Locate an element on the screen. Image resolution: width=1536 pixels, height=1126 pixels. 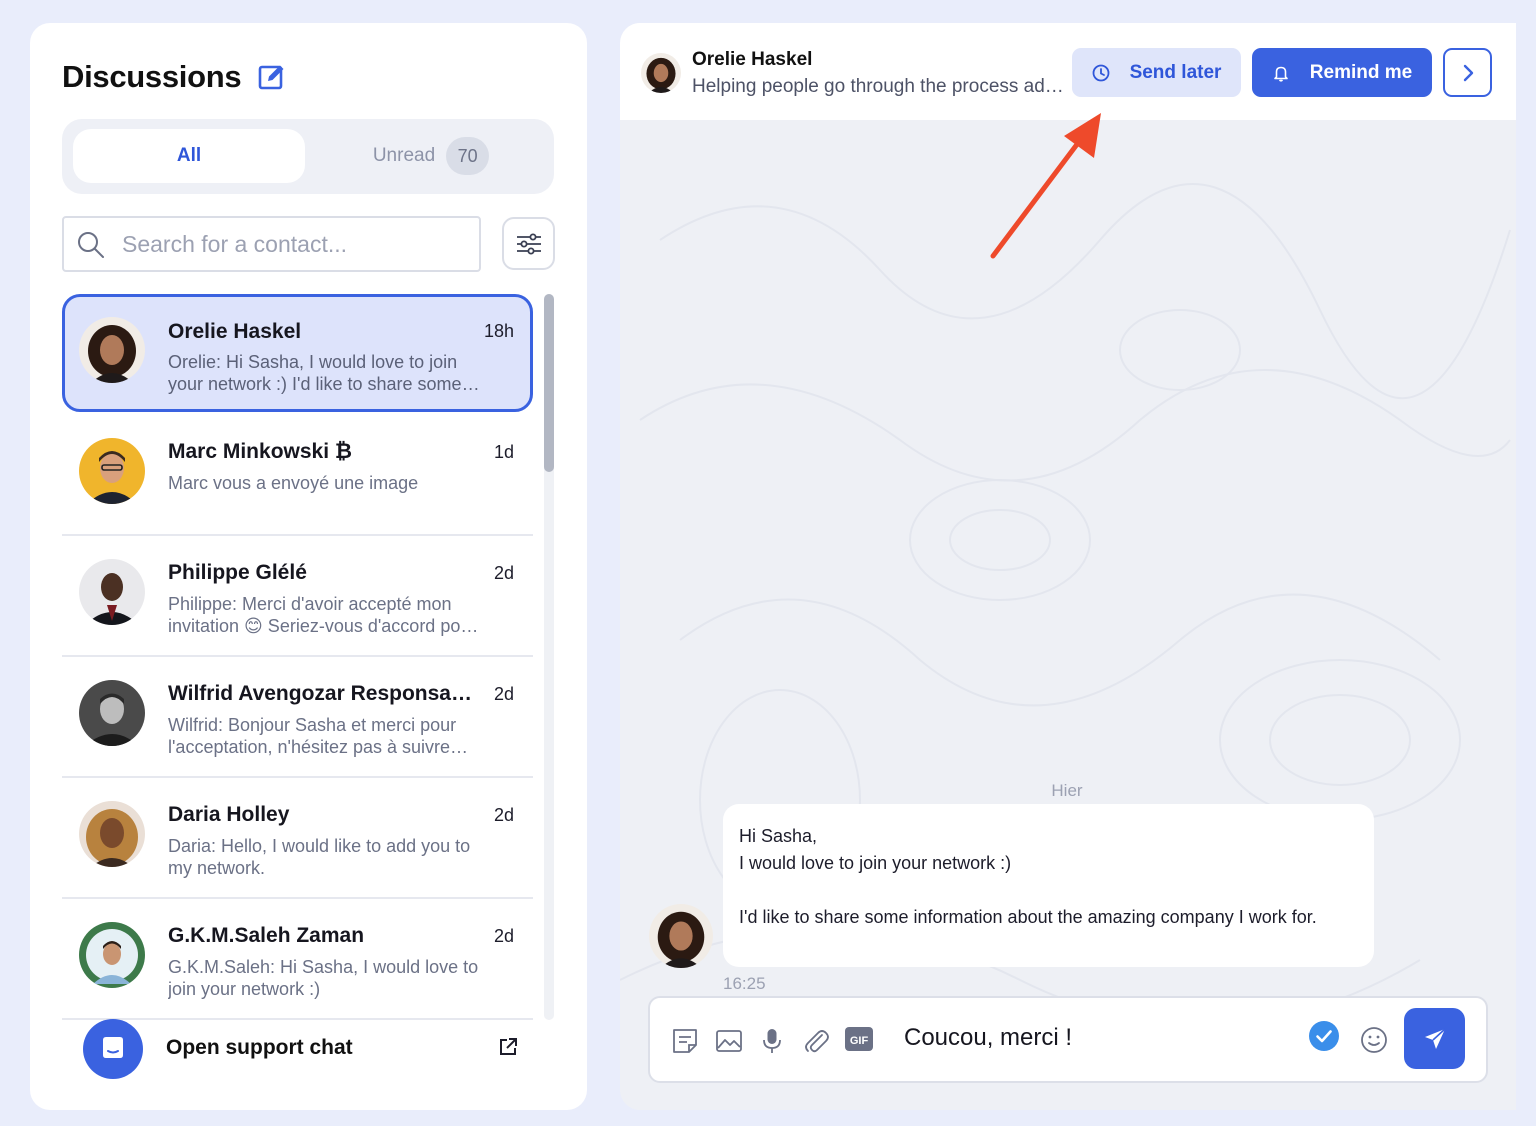
contact-name: Orelie Haskel is located at coordinates (235, 331).